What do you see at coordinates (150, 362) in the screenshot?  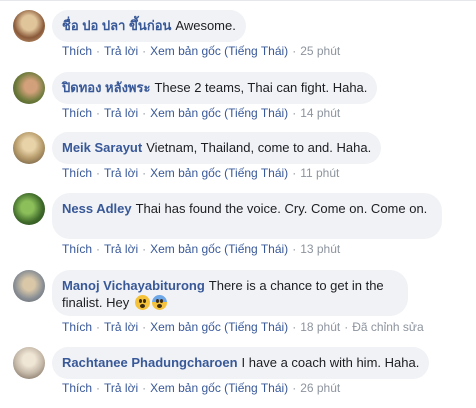 I see `comment-author: Rachtanee Phadungcharoen` at bounding box center [150, 362].